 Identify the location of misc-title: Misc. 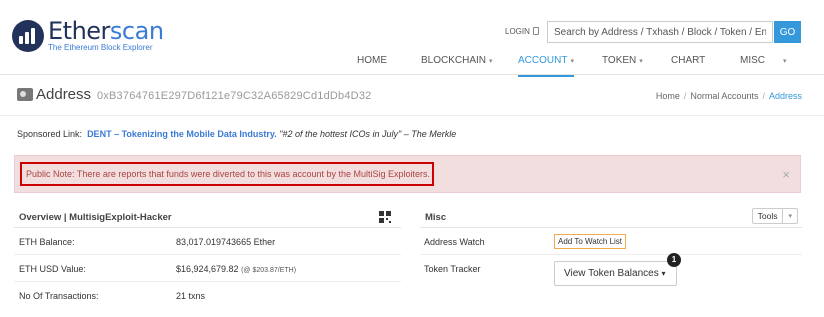
(436, 217).